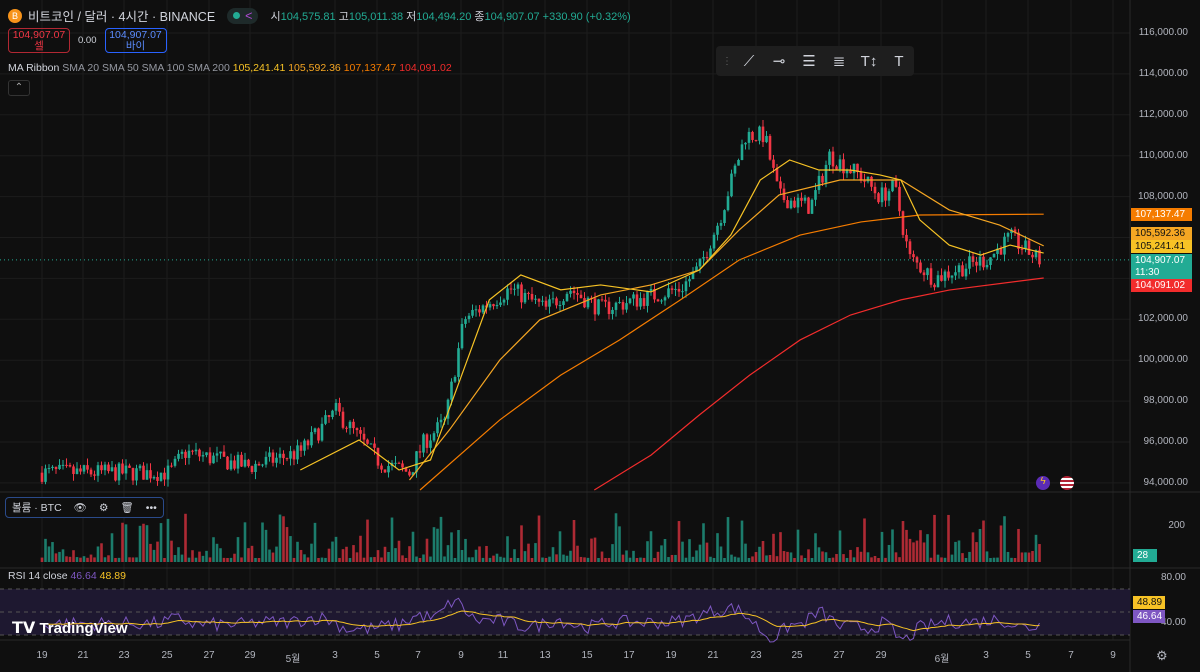 This screenshot has height=672, width=1200. What do you see at coordinates (1166, 441) in the screenshot?
I see `price-axis-label: 96,000.00` at bounding box center [1166, 441].